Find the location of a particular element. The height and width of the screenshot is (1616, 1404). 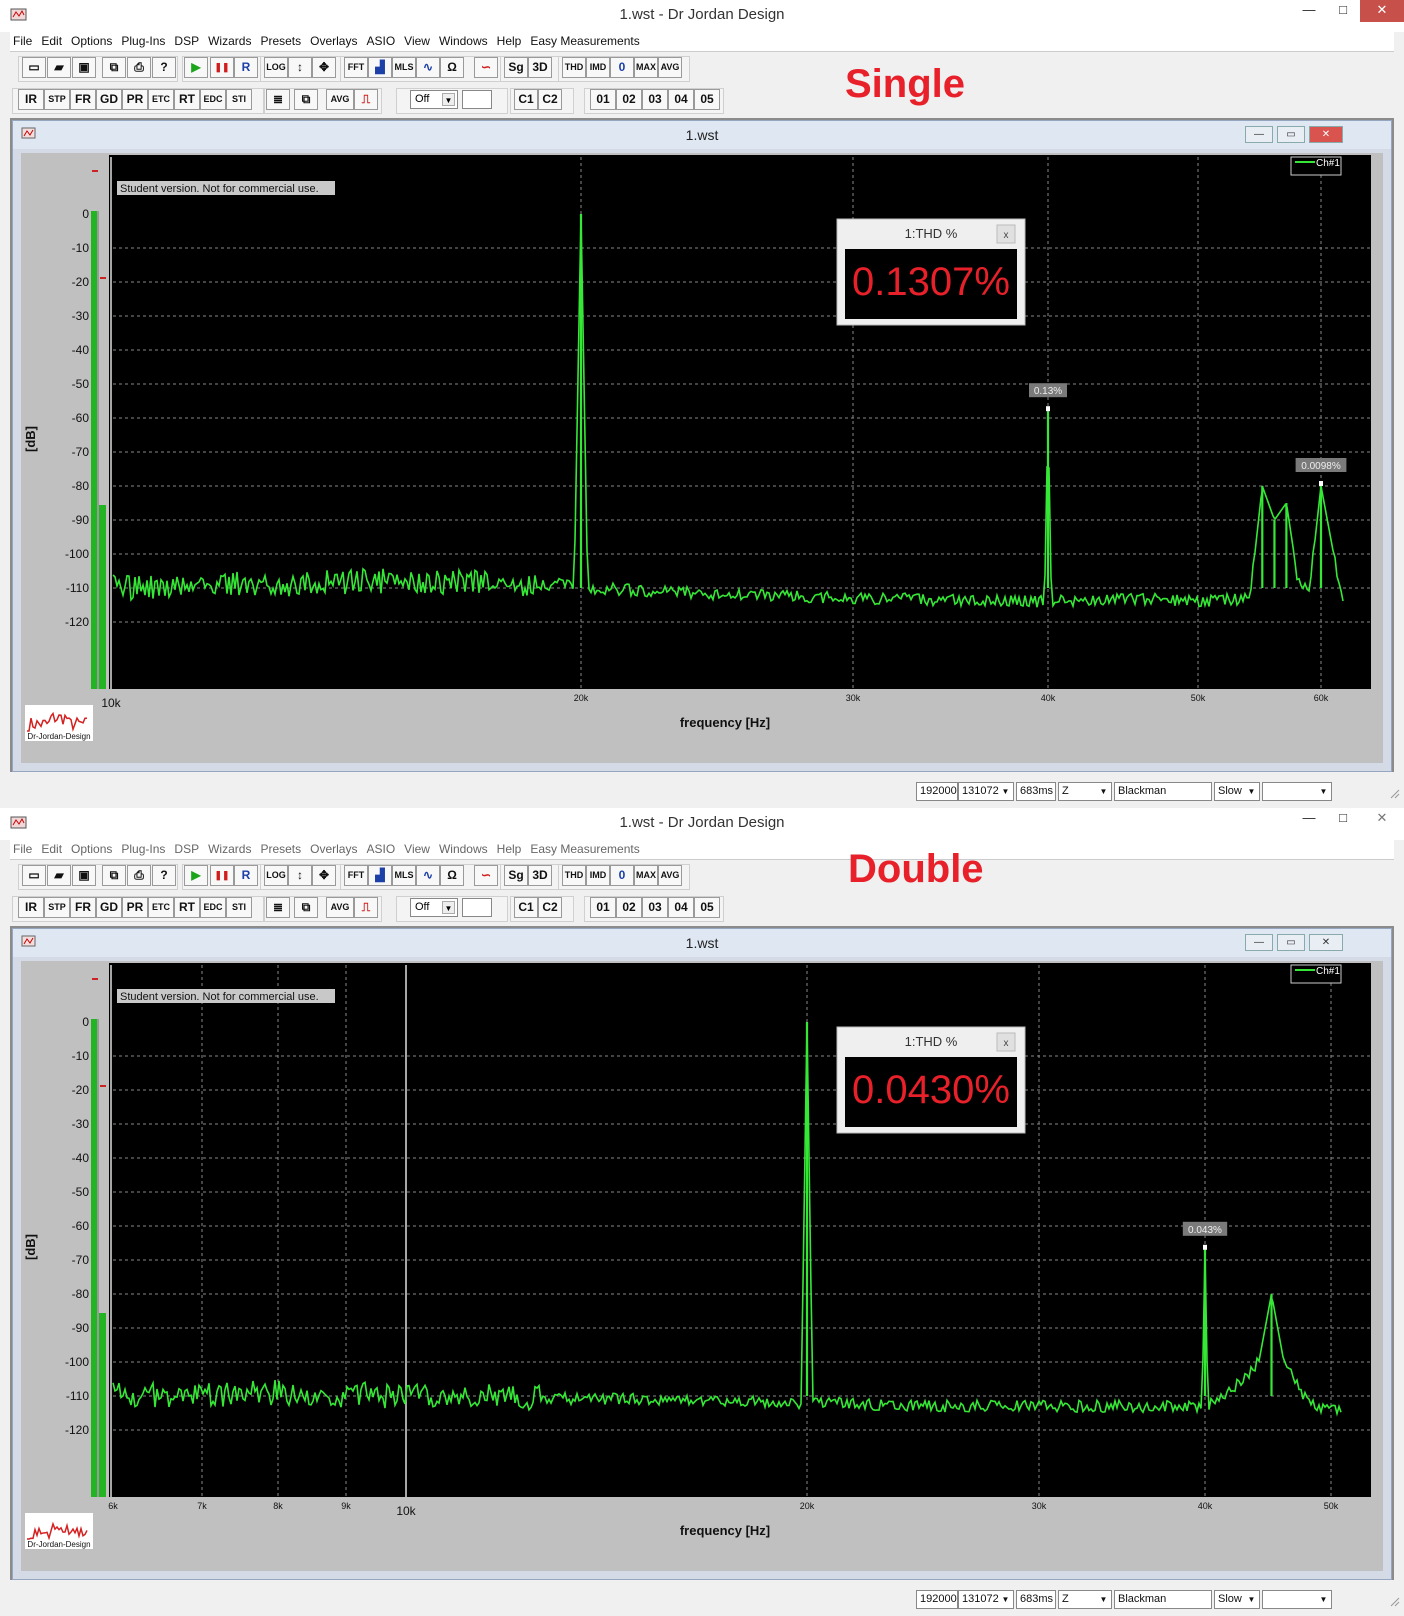

menu-wizards: Wizards is located at coordinates (231, 40).